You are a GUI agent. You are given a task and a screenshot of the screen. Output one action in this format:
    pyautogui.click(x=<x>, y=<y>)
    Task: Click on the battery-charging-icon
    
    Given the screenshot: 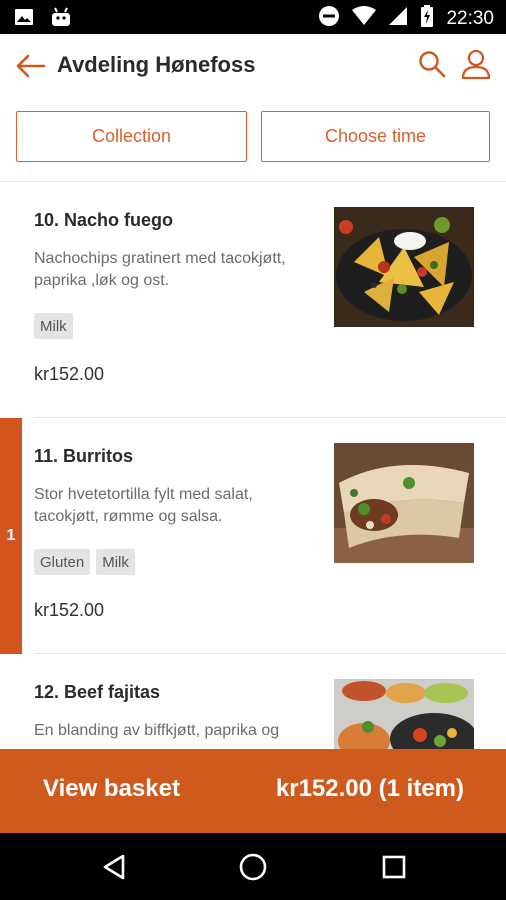 What is the action you would take?
    pyautogui.click(x=427, y=18)
    